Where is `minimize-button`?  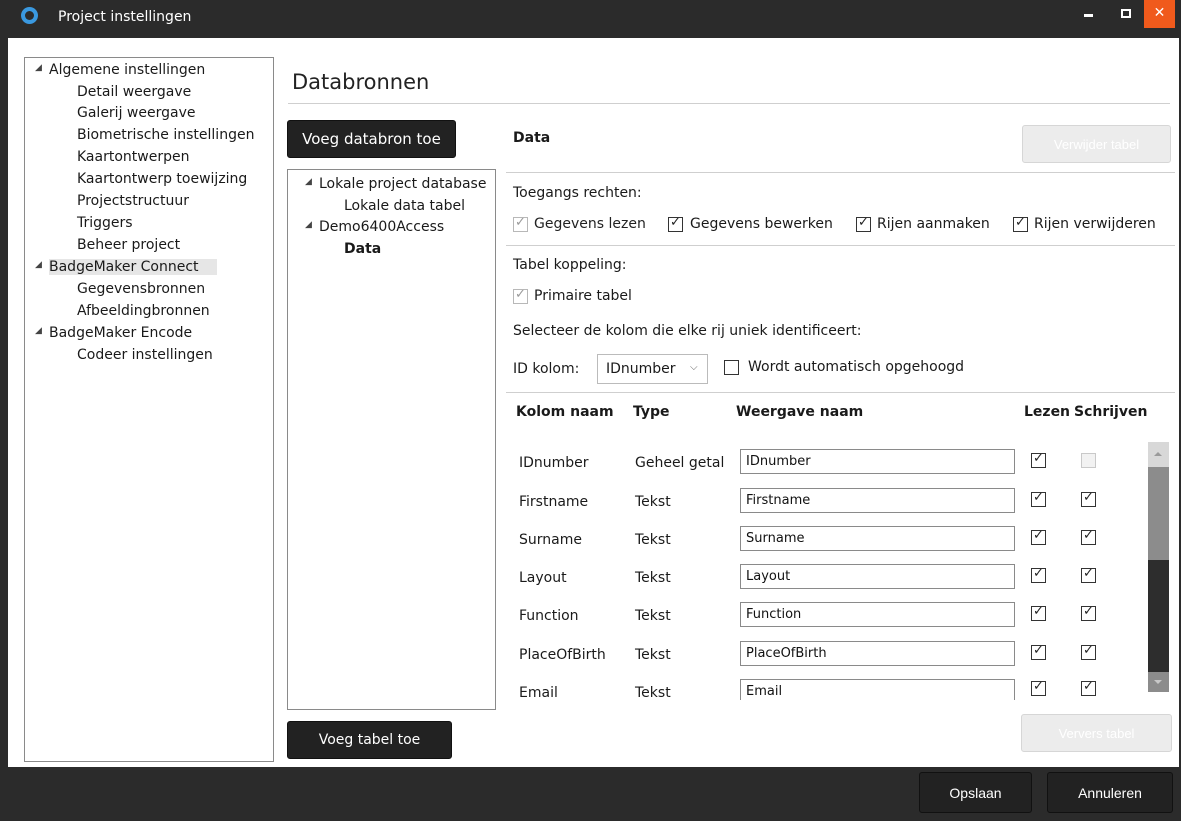
minimize-button is located at coordinates (1088, 14).